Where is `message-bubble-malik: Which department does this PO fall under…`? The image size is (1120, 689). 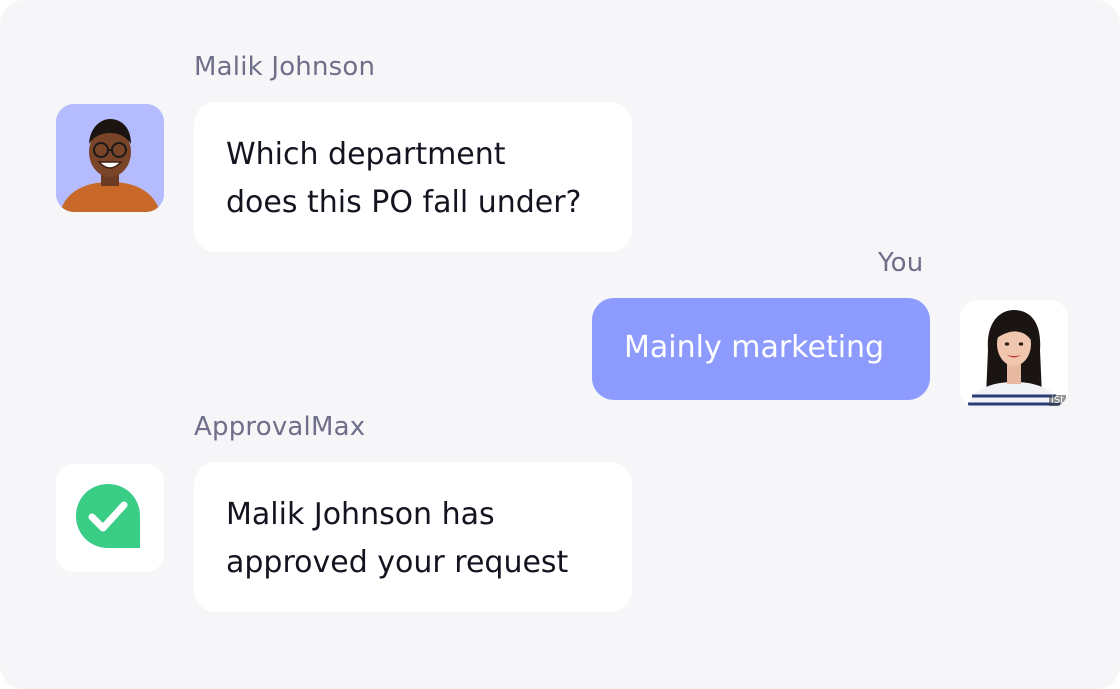
message-bubble-malik: Which department does this PO fall under… is located at coordinates (413, 177).